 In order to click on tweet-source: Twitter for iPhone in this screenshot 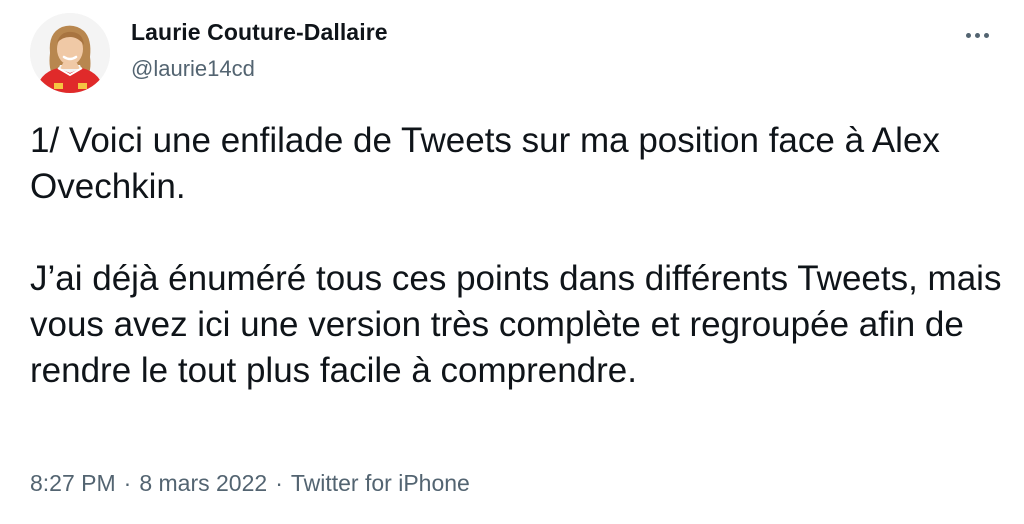, I will do `click(380, 483)`.